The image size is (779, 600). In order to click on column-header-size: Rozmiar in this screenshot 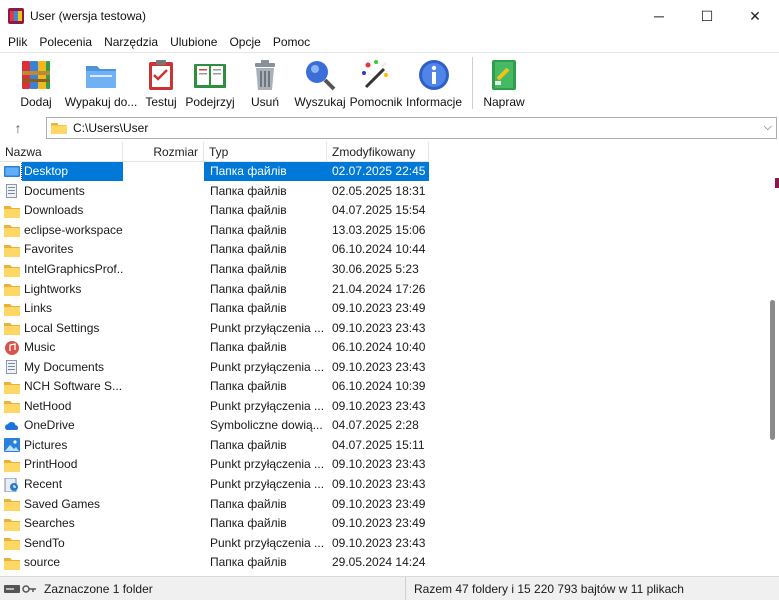, I will do `click(163, 152)`.